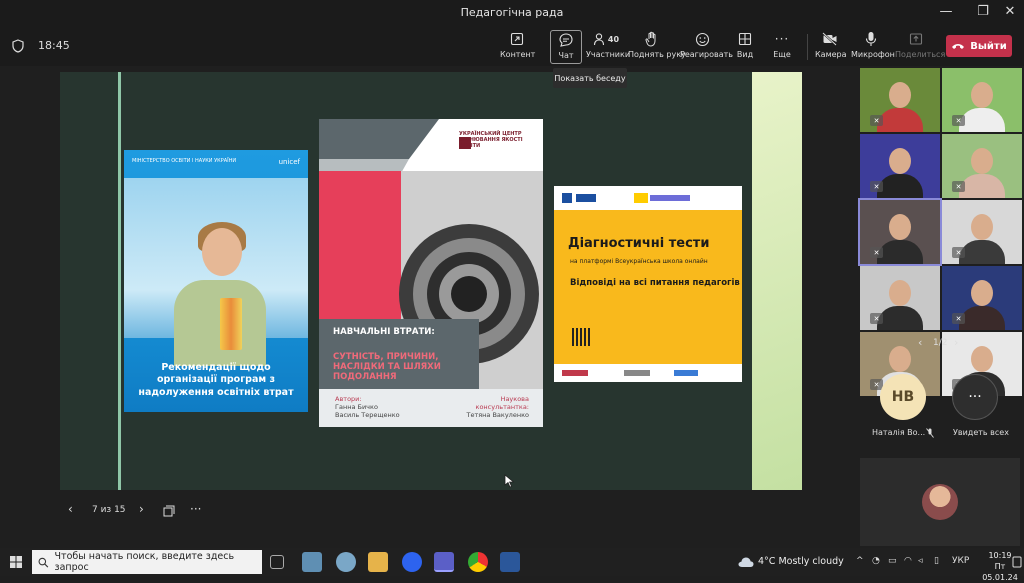 The image size is (1024, 583). What do you see at coordinates (873, 47) in the screenshot?
I see `microphone-button: Микрофон` at bounding box center [873, 47].